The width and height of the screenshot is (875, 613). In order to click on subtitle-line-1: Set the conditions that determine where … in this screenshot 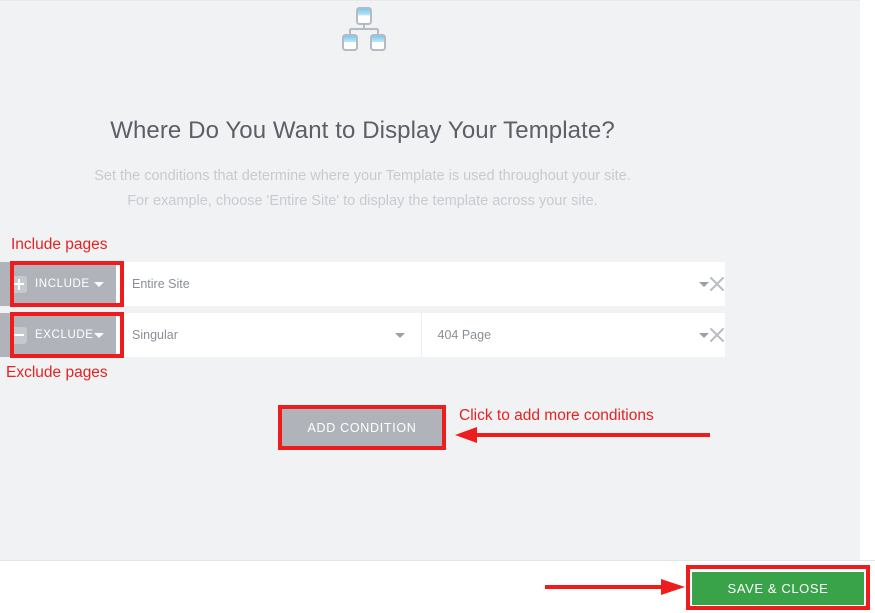, I will do `click(362, 176)`.